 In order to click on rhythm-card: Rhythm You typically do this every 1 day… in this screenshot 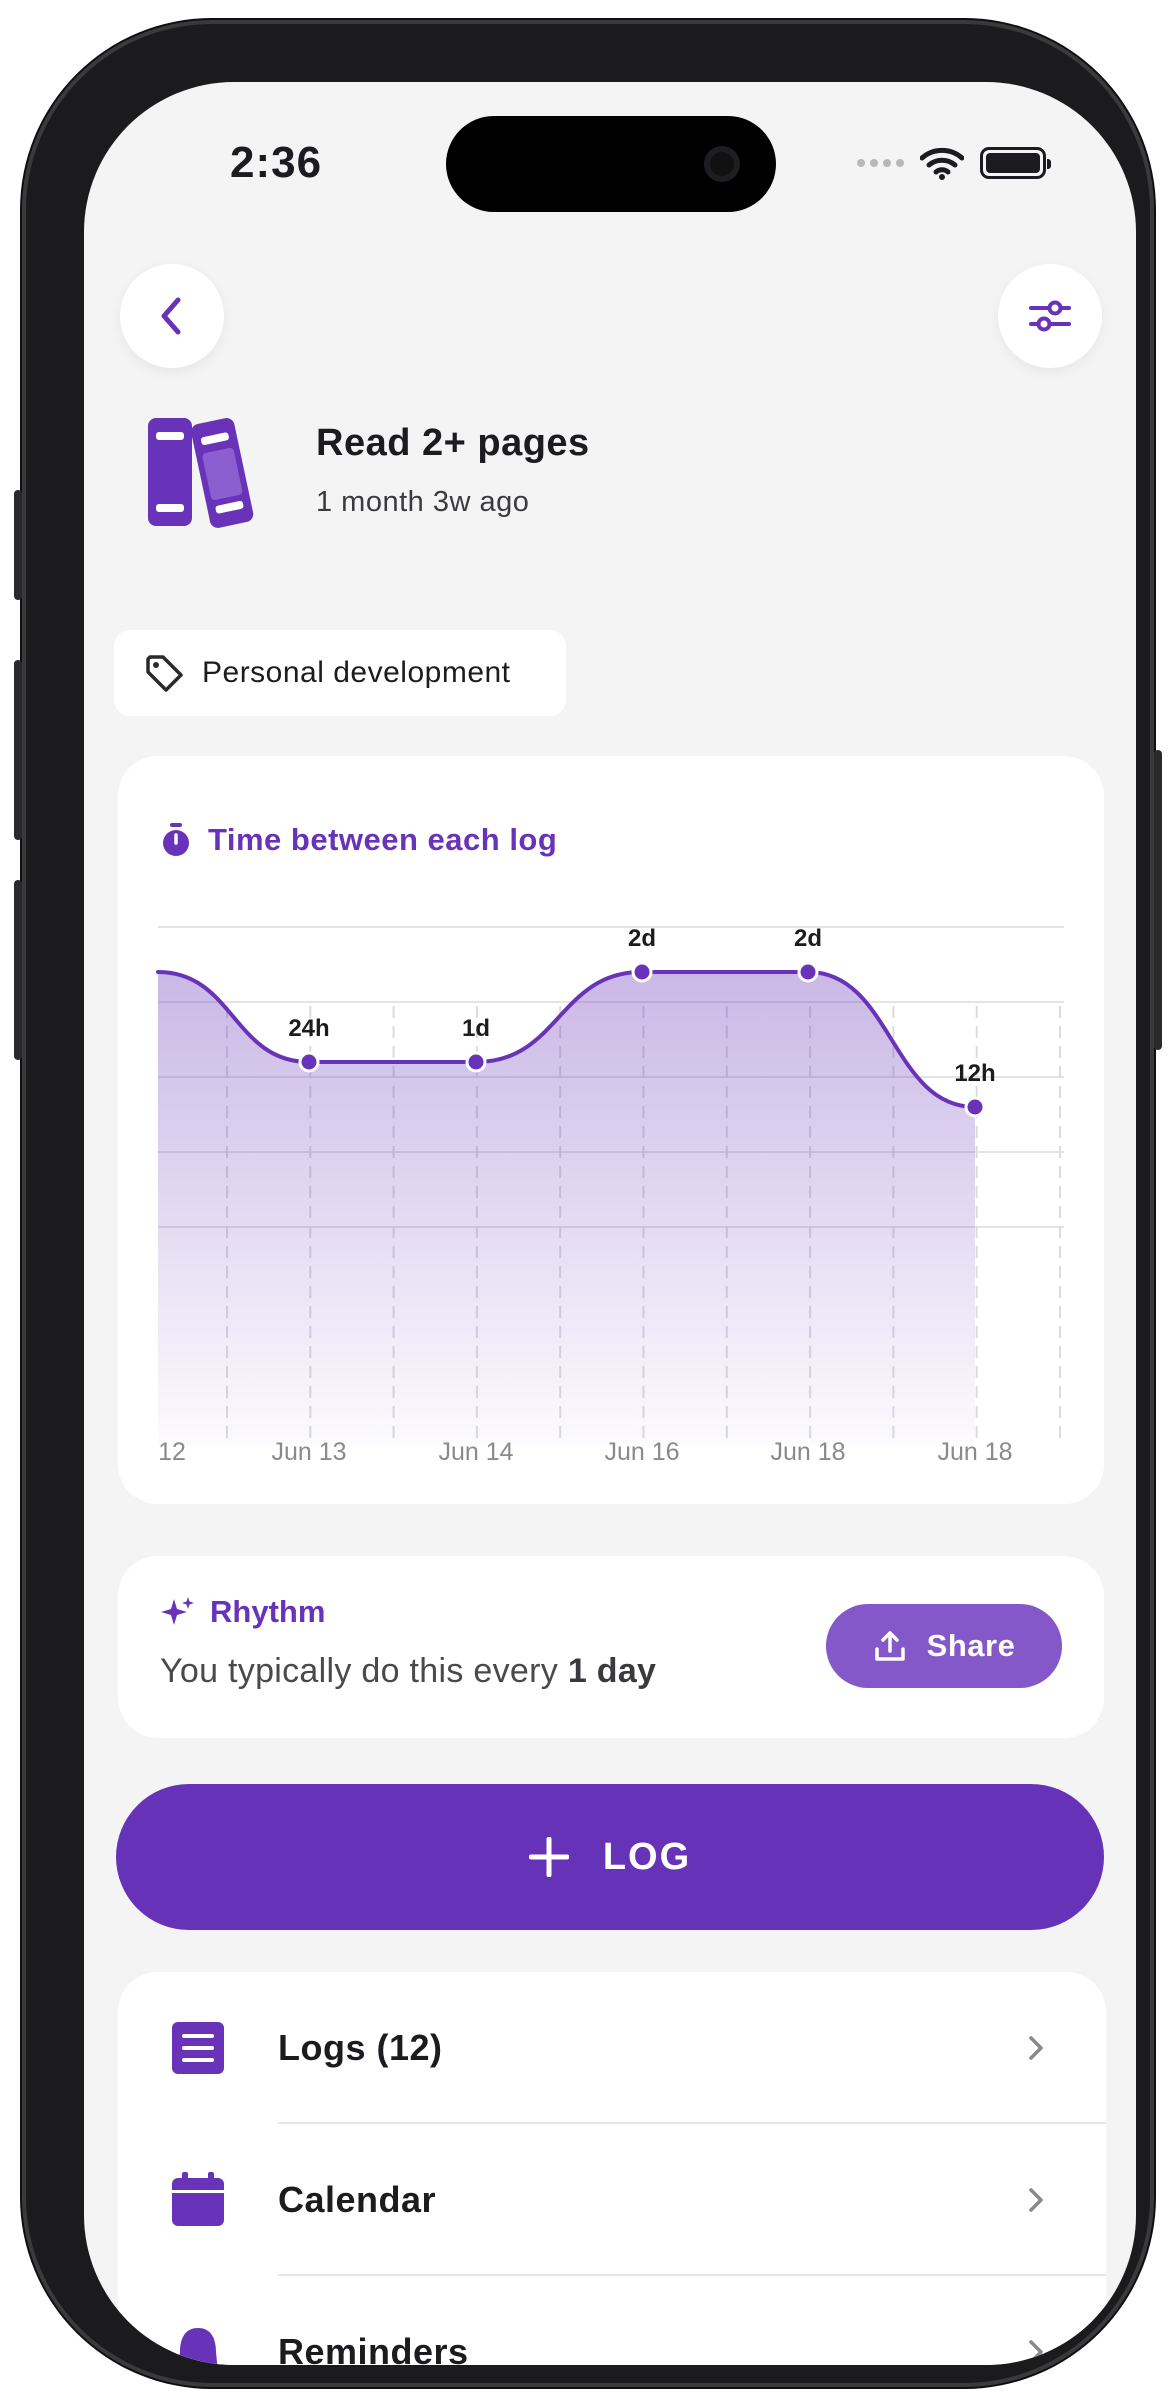, I will do `click(611, 1647)`.